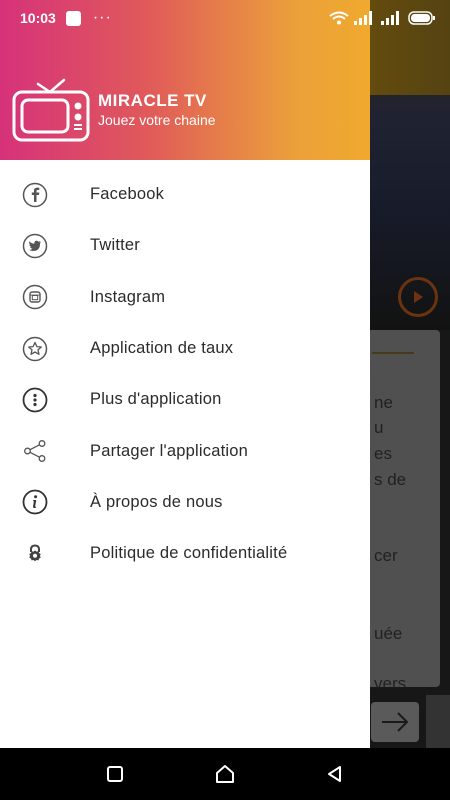  What do you see at coordinates (162, 348) in the screenshot?
I see `menu-item-label: Application de taux` at bounding box center [162, 348].